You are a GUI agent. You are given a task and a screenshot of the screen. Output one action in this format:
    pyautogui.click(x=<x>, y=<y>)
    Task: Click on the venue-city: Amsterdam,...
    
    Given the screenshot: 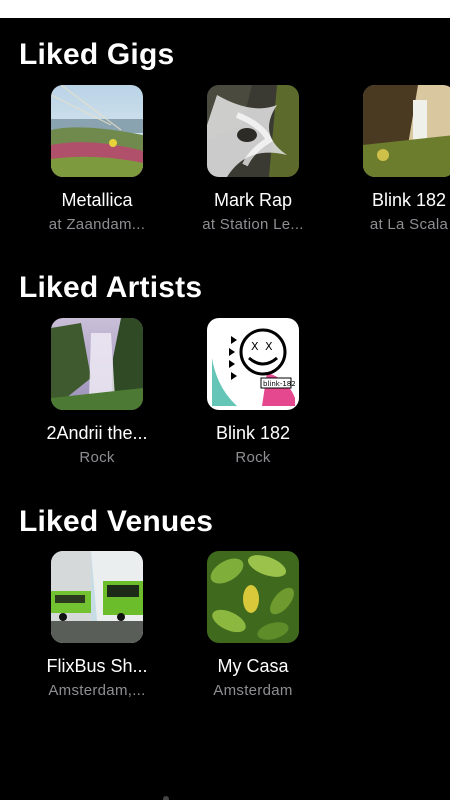 What is the action you would take?
    pyautogui.click(x=97, y=690)
    